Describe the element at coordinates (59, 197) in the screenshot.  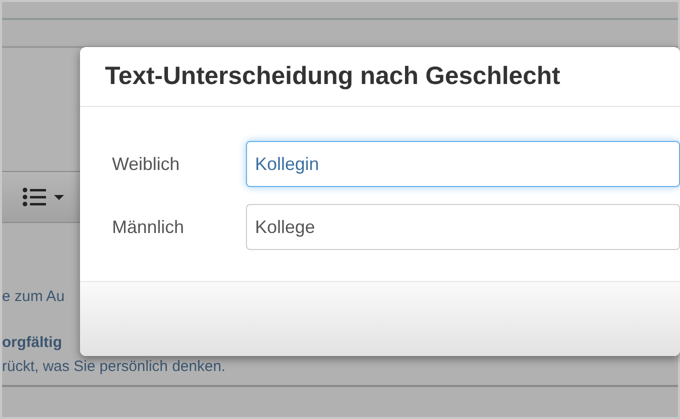
I see `caret-icon` at that location.